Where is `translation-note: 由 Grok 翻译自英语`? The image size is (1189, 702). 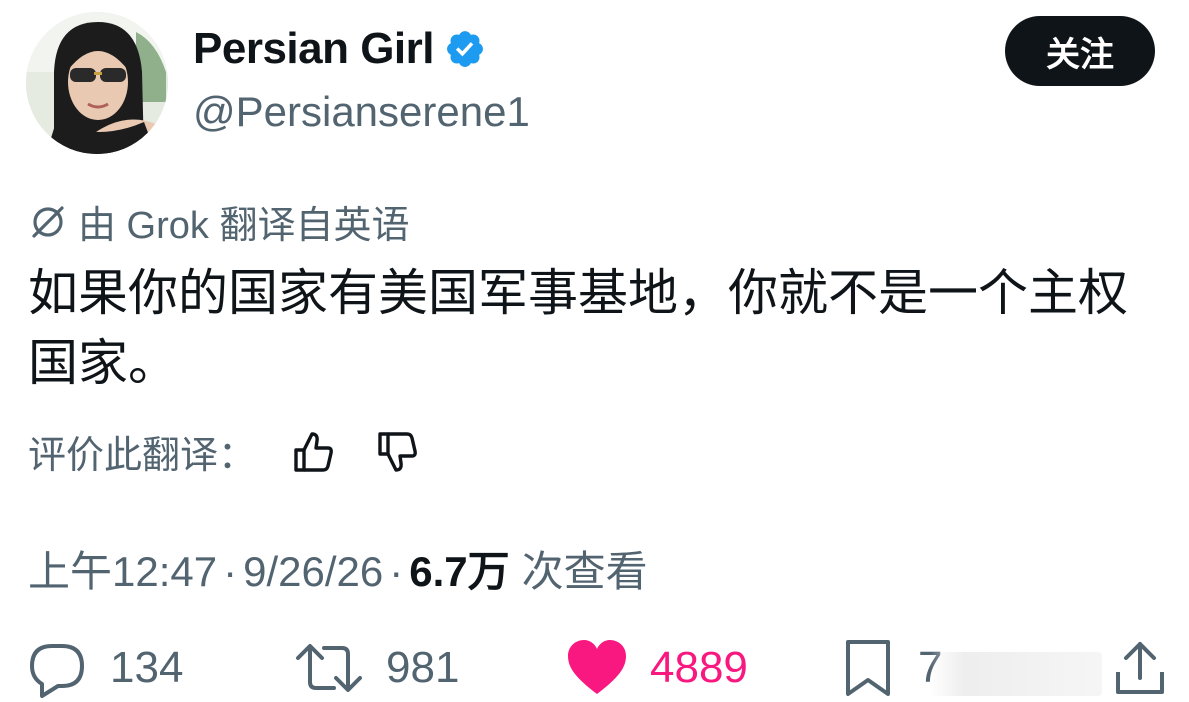 translation-note: 由 Grok 翻译自英语 is located at coordinates (218, 221).